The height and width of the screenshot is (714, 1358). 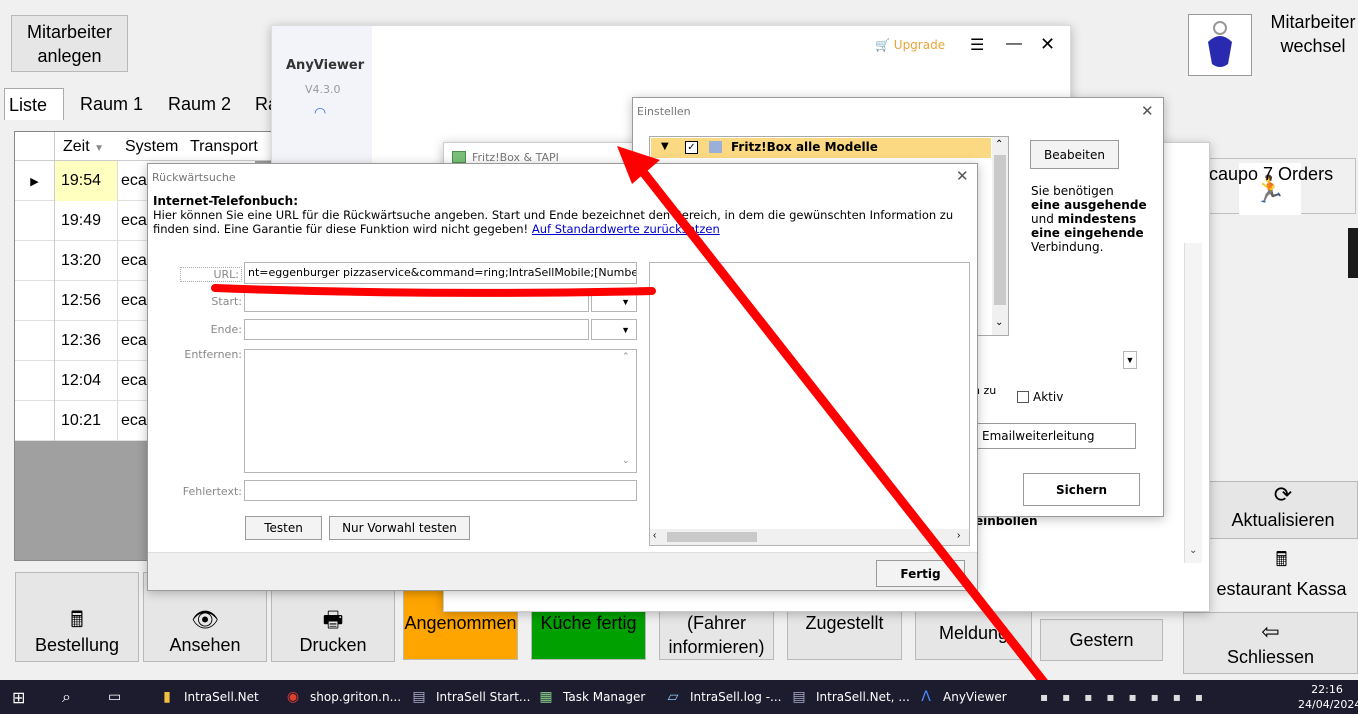 What do you see at coordinates (440, 490) in the screenshot?
I see `error-text-input` at bounding box center [440, 490].